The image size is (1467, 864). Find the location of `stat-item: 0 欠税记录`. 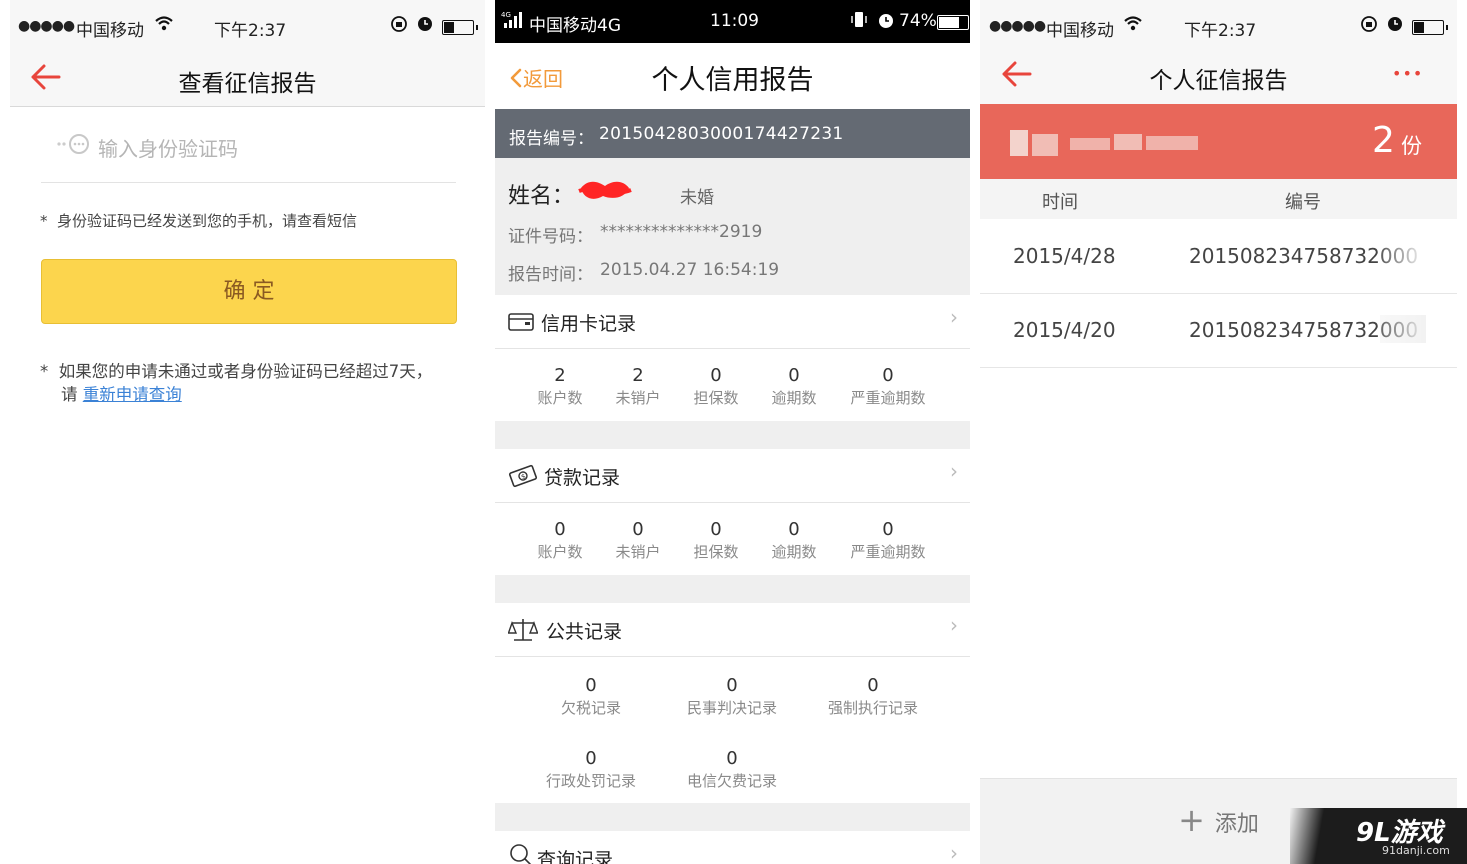

stat-item: 0 欠税记录 is located at coordinates (590, 696).